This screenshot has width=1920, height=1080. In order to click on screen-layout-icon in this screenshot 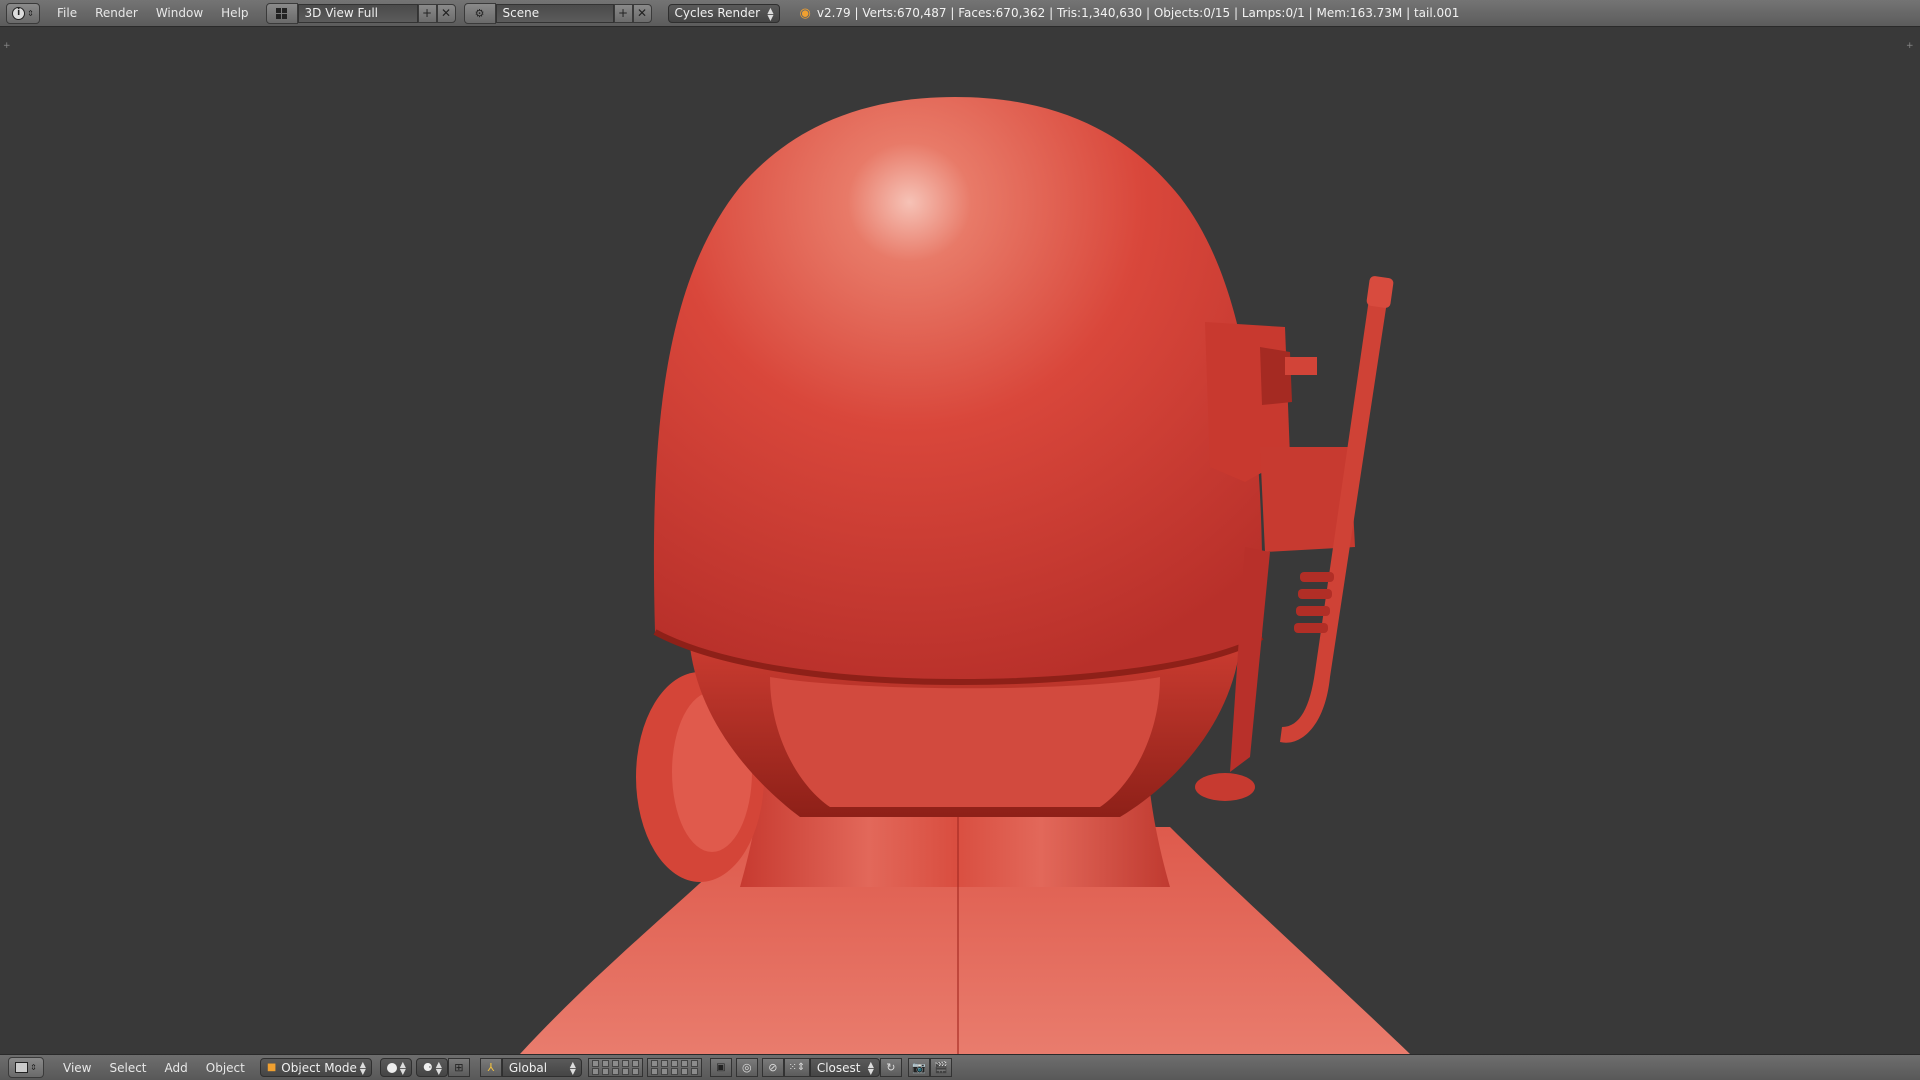, I will do `click(282, 13)`.